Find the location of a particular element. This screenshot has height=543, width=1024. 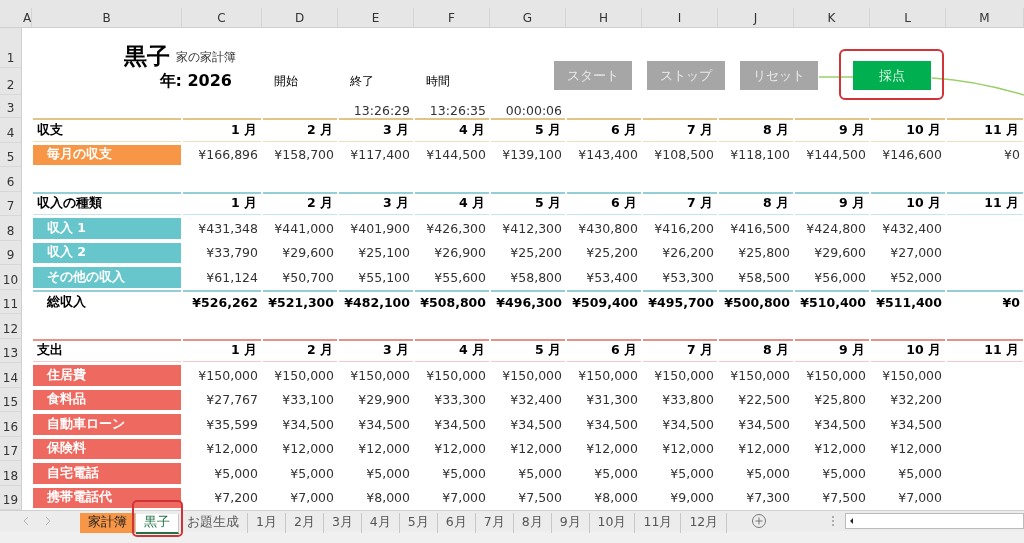

section-title: 収支 is located at coordinates (50, 130).